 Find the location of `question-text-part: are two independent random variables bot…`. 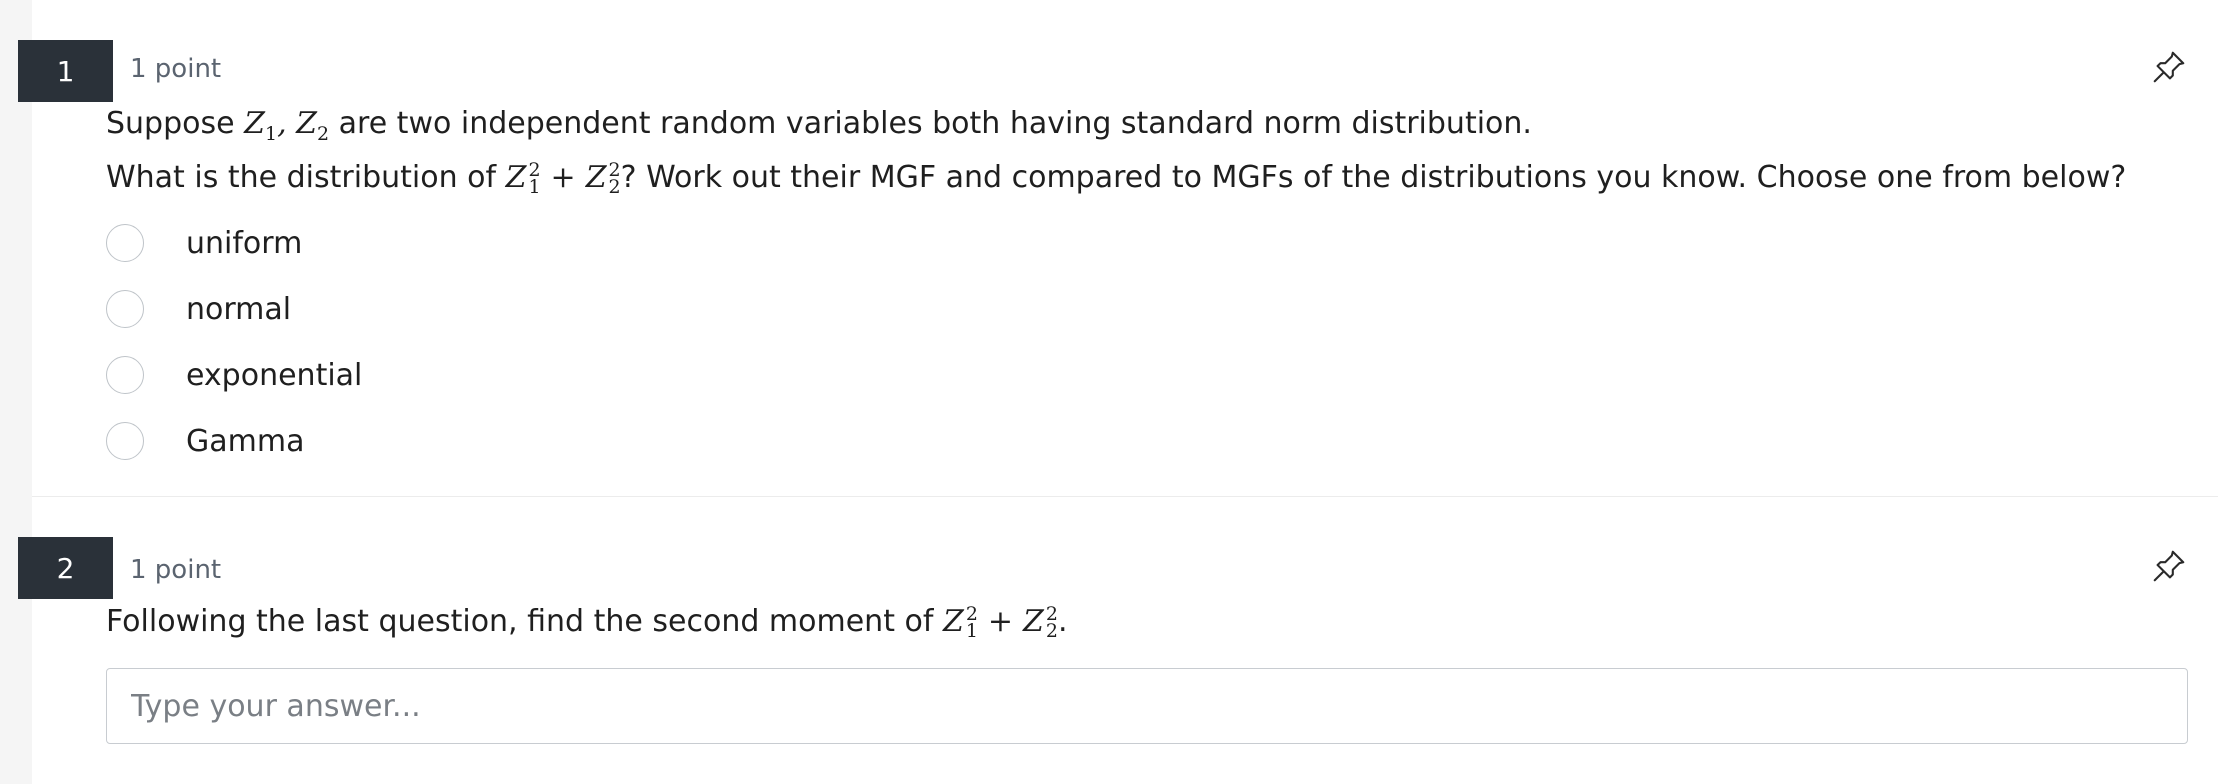

question-text-part: are two independent random variables bot… is located at coordinates (930, 123).